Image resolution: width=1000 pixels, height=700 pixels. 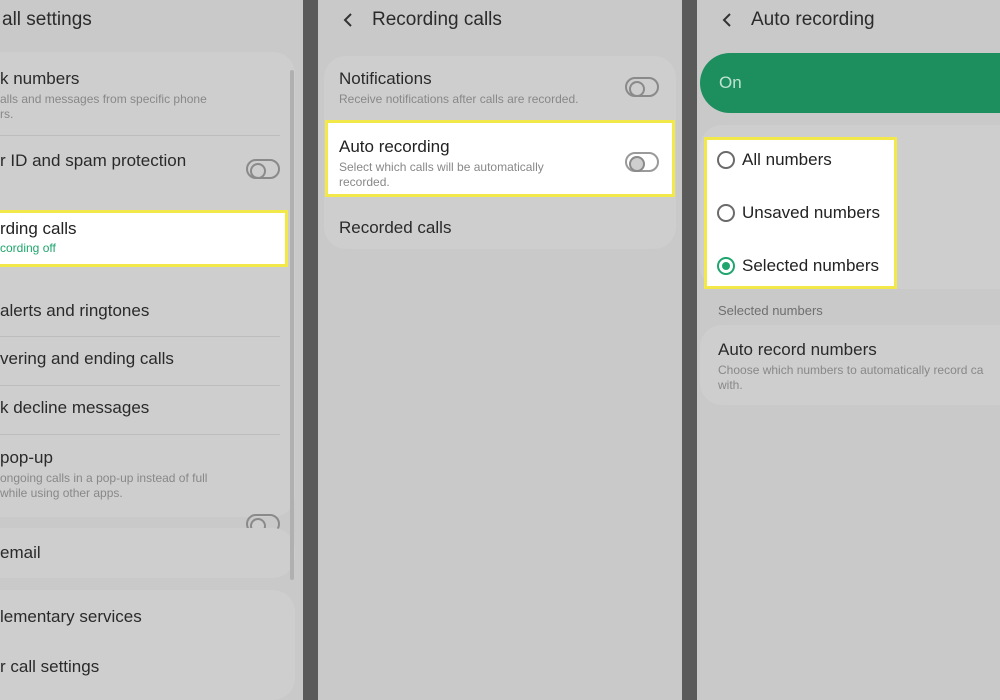 I want to click on recorded-calls-item: Recorded calls, so click(x=500, y=227).